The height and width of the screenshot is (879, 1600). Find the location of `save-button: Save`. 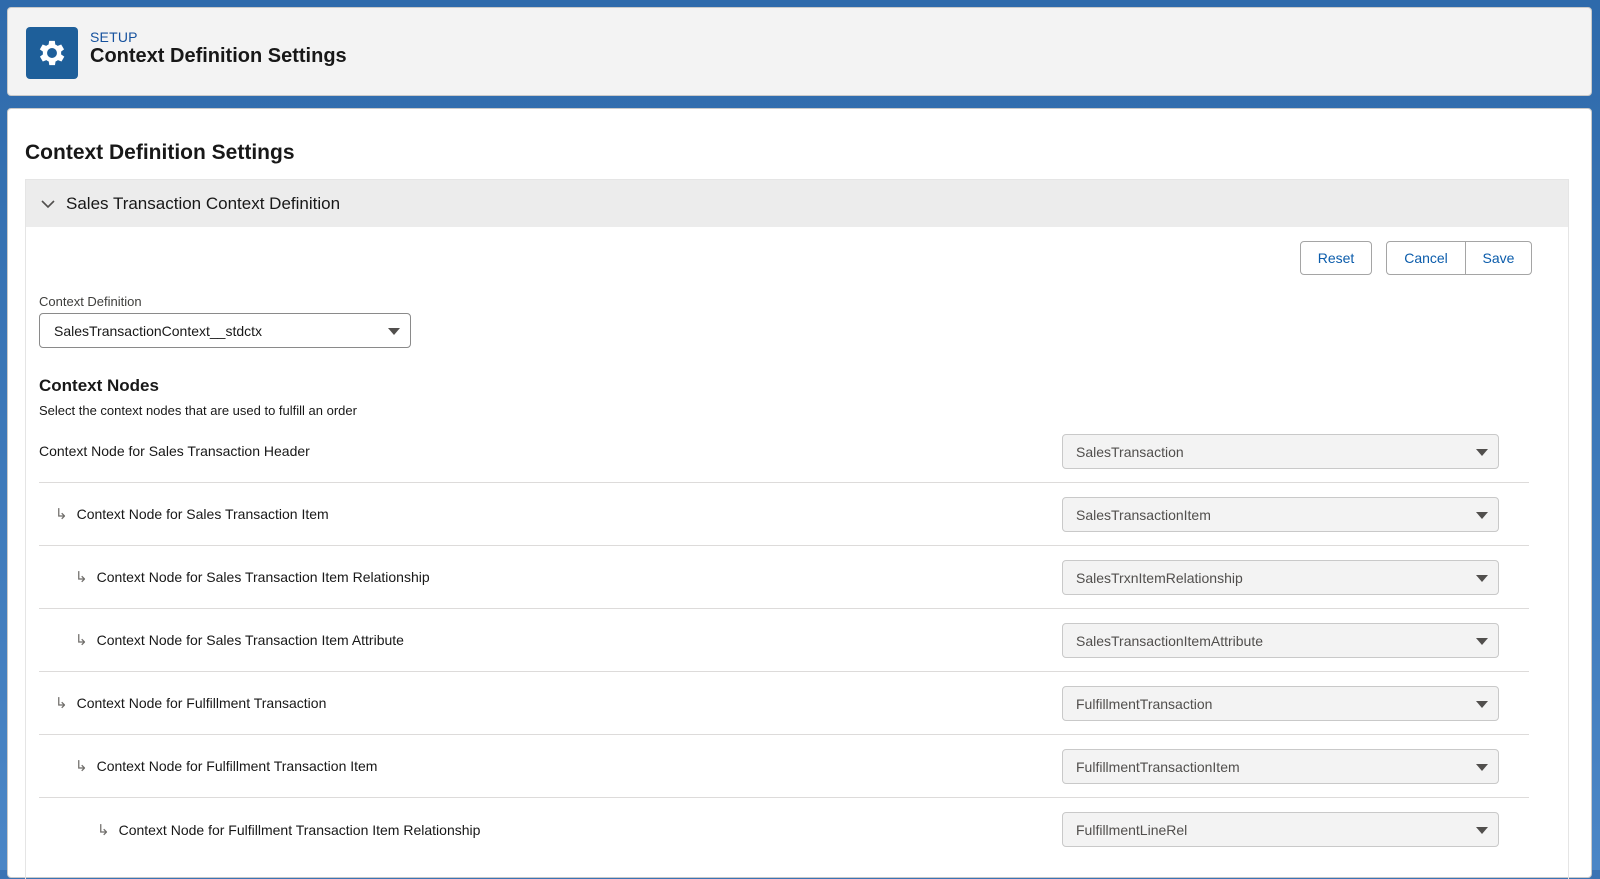

save-button: Save is located at coordinates (1498, 258).